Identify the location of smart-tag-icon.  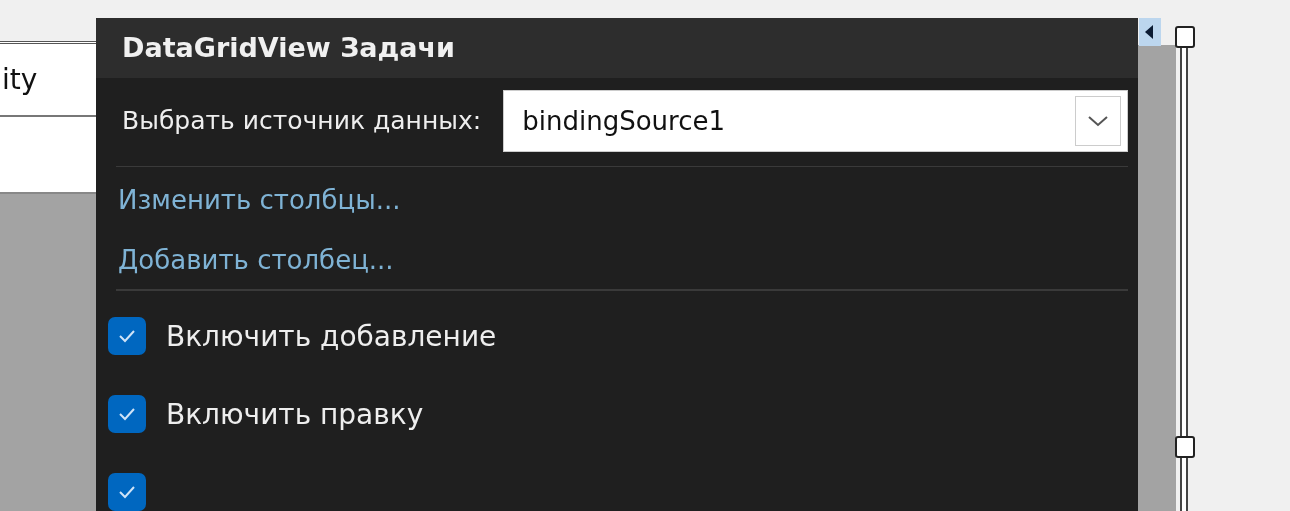
(1150, 32).